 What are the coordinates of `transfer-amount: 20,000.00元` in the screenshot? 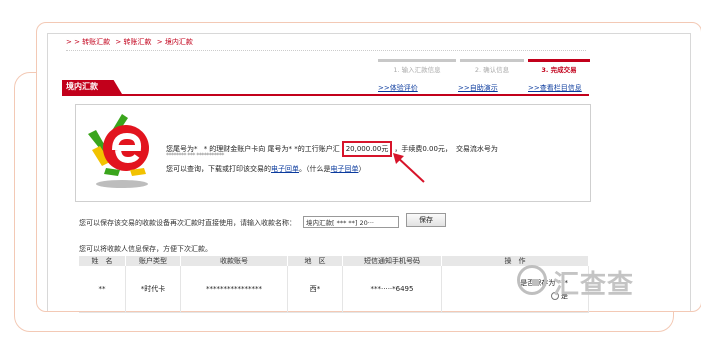 It's located at (367, 149).